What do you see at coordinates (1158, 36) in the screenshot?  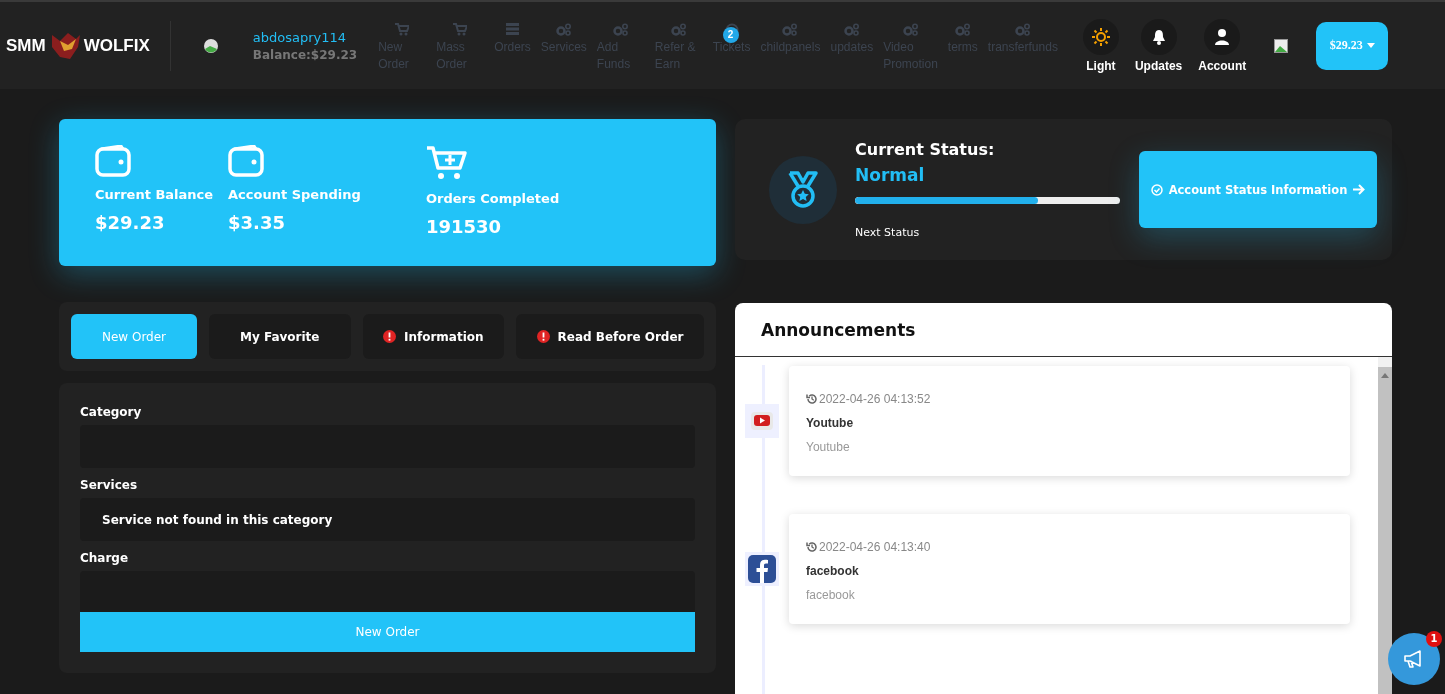 I see `bell-icon` at bounding box center [1158, 36].